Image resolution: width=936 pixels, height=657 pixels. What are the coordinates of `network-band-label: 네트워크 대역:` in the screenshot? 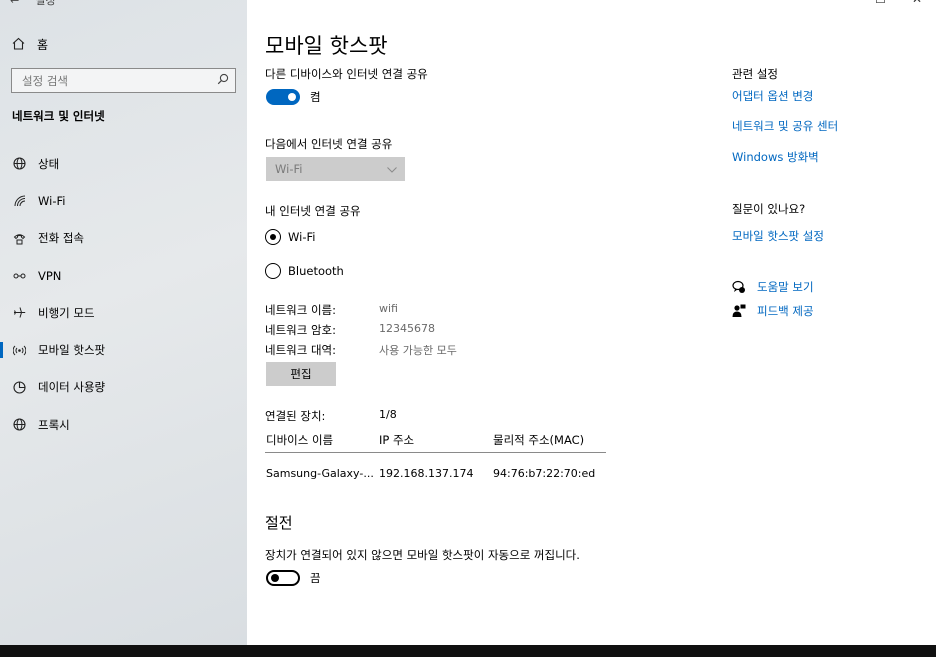 It's located at (301, 350).